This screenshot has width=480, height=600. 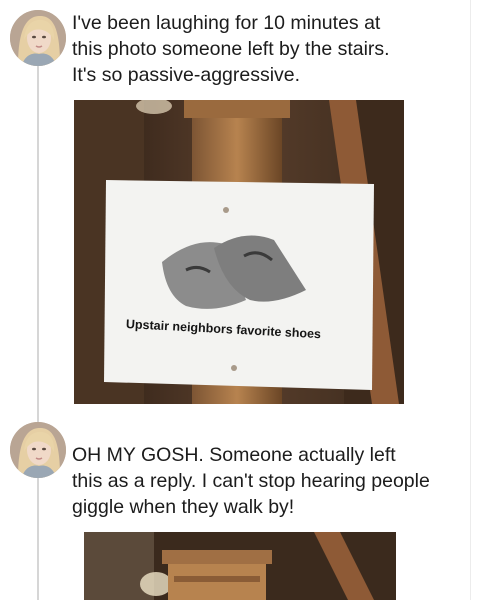 I want to click on stairwell-reply-photo, so click(x=240, y=566).